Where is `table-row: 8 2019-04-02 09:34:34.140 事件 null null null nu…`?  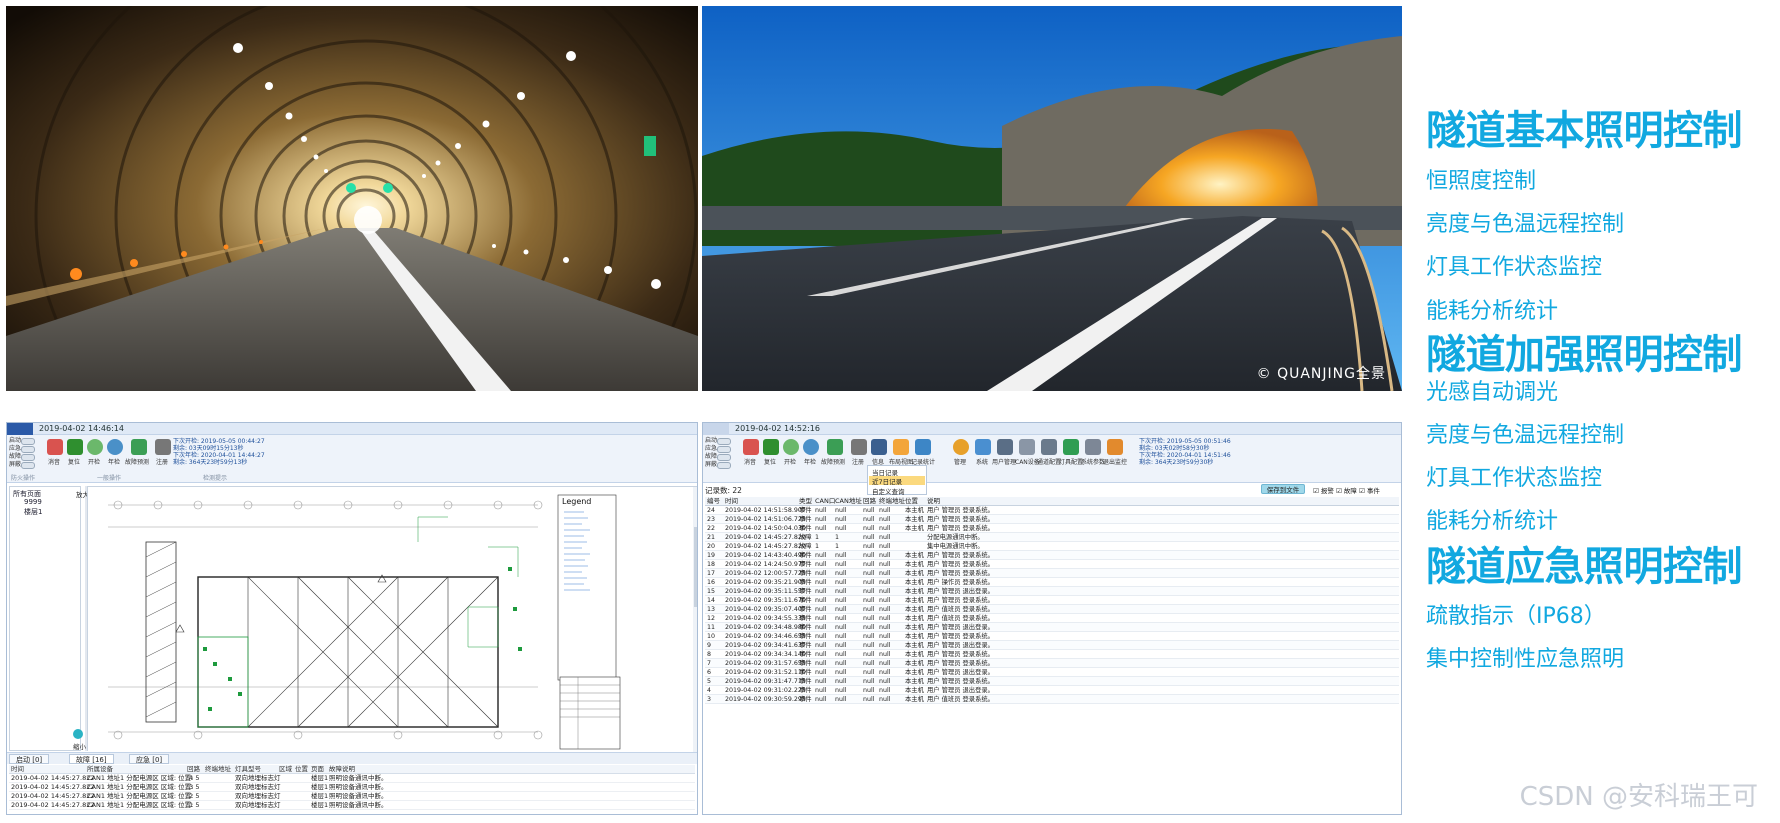
table-row: 8 2019-04-02 09:34:34.140 事件 null null null nu… is located at coordinates (1052, 654).